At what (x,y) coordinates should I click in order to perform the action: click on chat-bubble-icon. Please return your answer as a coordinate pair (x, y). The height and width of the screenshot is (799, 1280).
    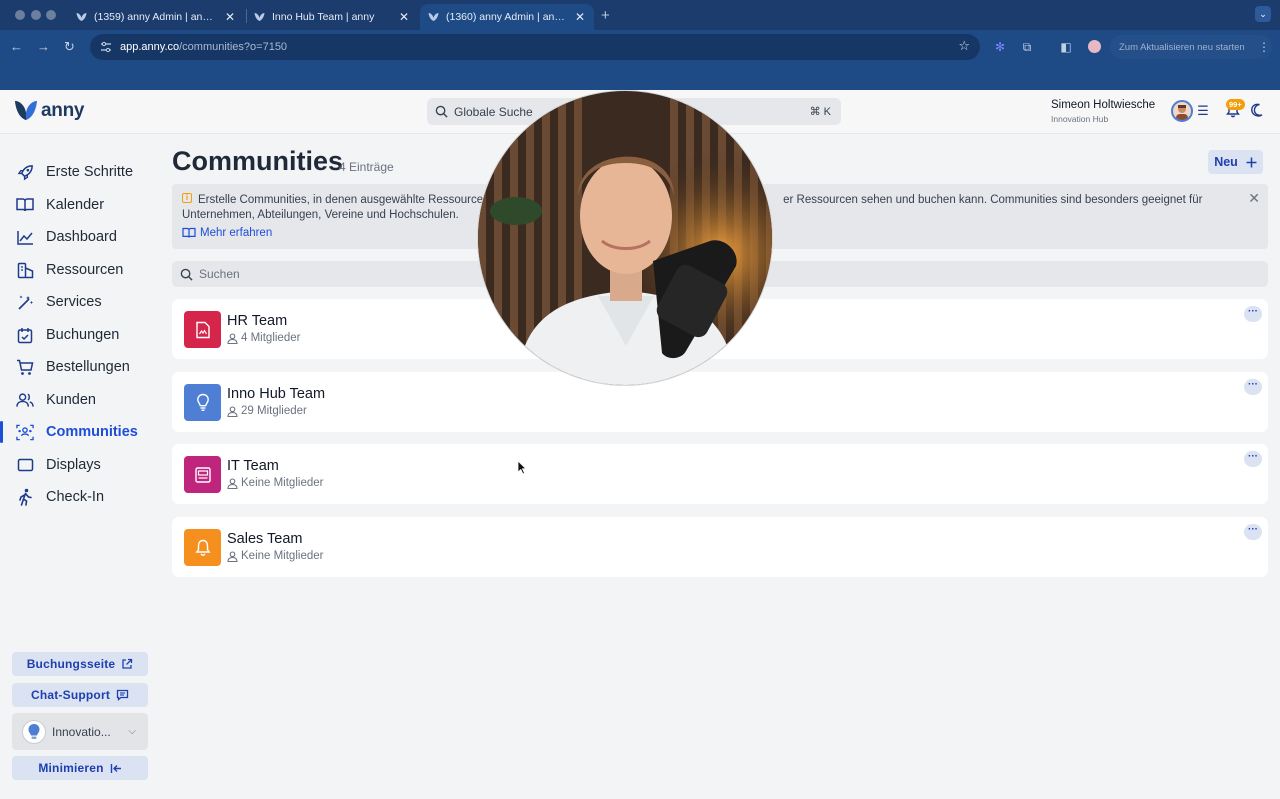
    Looking at the image, I should click on (122, 695).